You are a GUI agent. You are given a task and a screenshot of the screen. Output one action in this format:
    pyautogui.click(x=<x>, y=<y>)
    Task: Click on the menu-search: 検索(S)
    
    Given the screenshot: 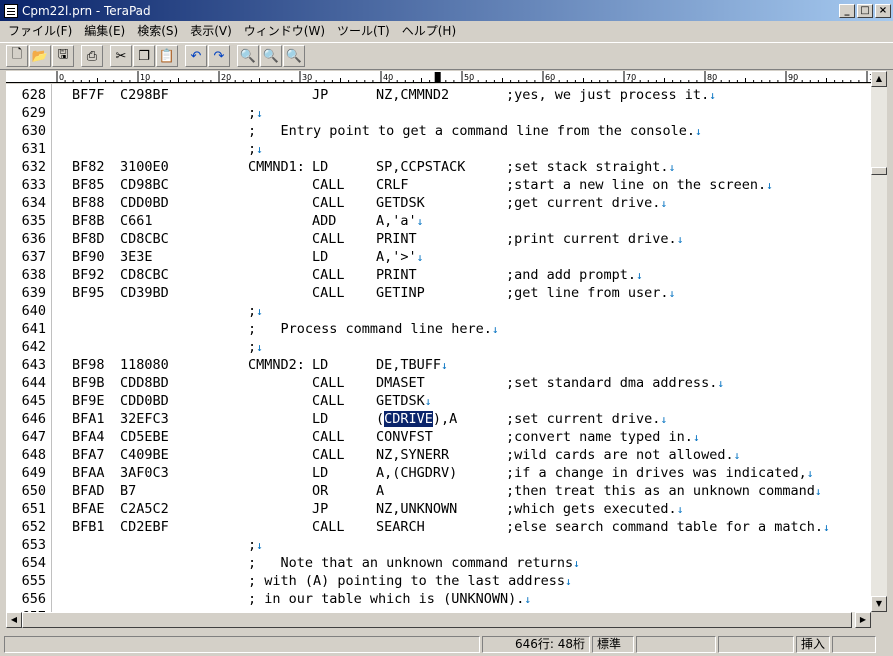 What is the action you would take?
    pyautogui.click(x=157, y=31)
    